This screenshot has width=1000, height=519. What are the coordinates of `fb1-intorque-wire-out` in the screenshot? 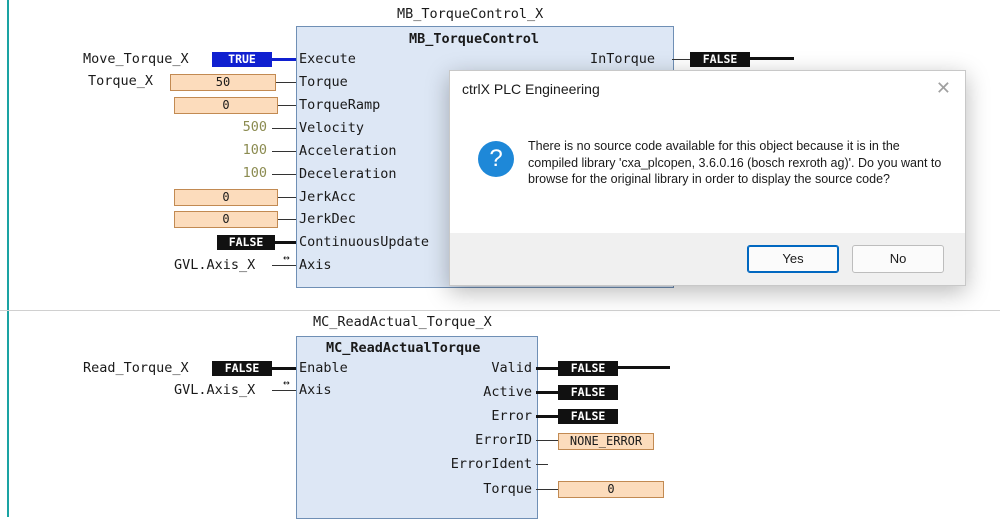 It's located at (772, 58).